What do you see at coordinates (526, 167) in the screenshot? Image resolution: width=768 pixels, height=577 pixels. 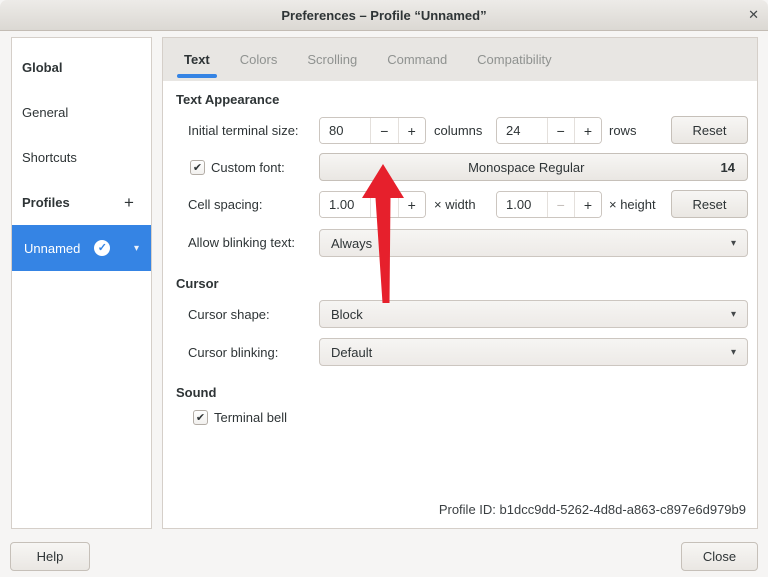 I see `font-name: Monospace Regular` at bounding box center [526, 167].